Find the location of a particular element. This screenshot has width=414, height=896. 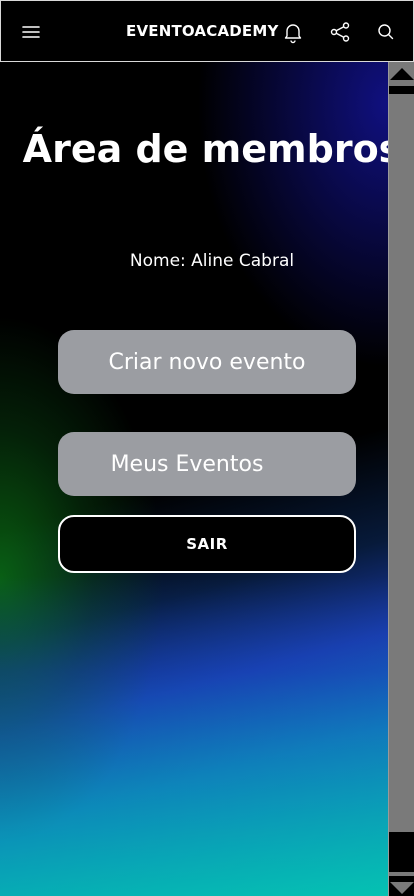

scroll-bottom-bar is located at coordinates (401, 874).